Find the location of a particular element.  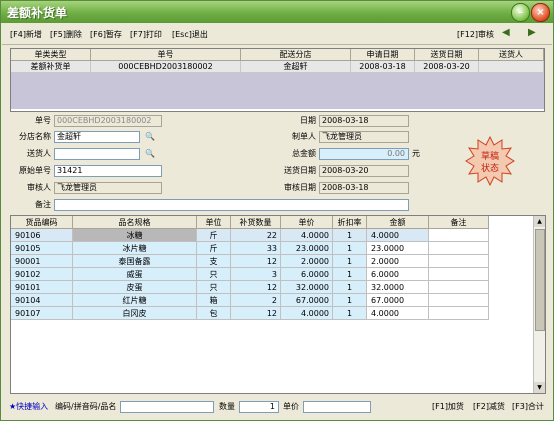

detail-header-col-amount: 金额 is located at coordinates (398, 222).